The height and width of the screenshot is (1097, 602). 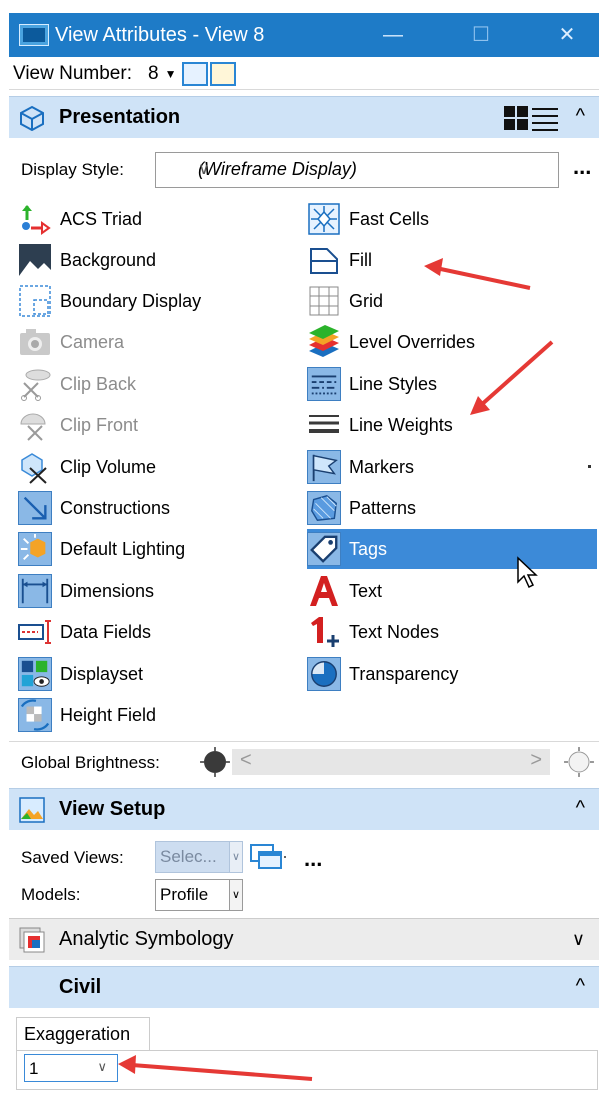 What do you see at coordinates (357, 170) in the screenshot?
I see `display-style-select: (Wireframe Display) ∨` at bounding box center [357, 170].